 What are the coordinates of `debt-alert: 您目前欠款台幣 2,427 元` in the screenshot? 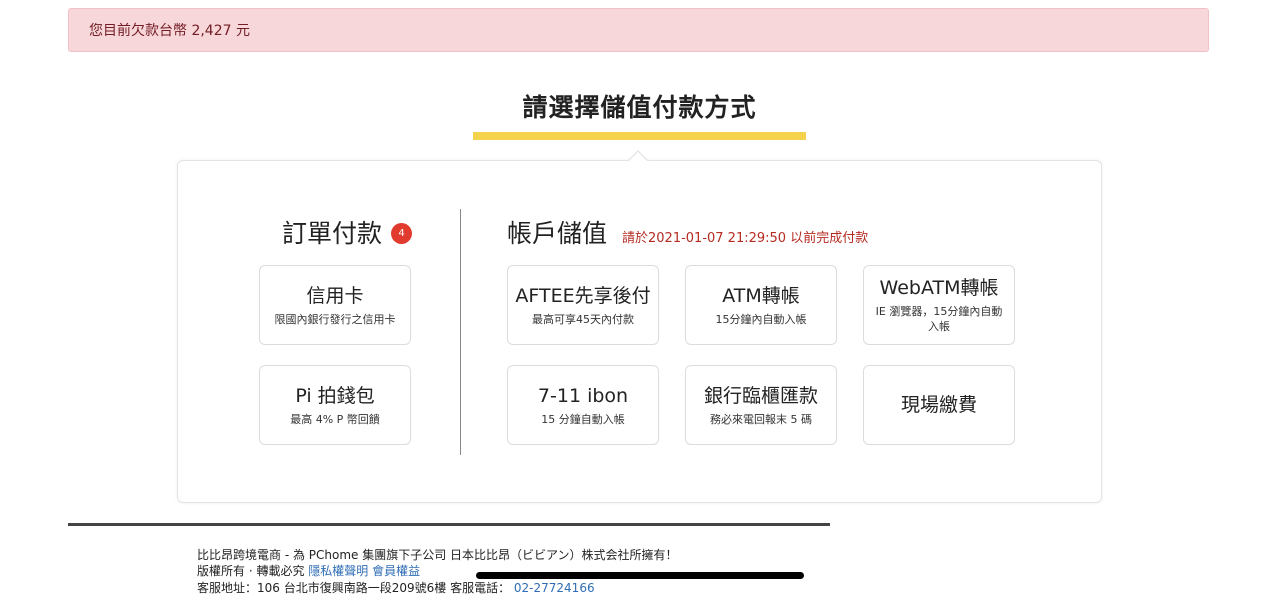 It's located at (638, 30).